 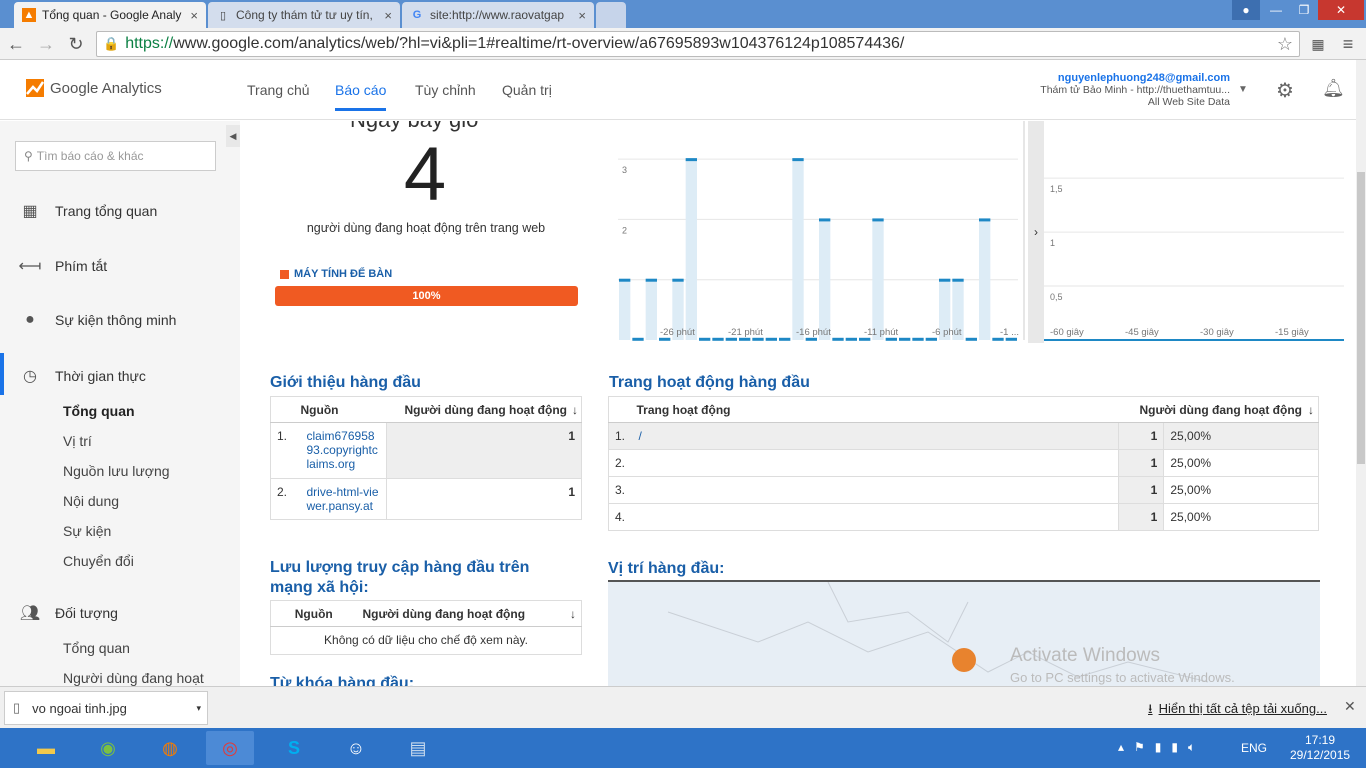 What do you see at coordinates (96, 648) in the screenshot?
I see `sidebar-sub-audience-overview: Tổng quan` at bounding box center [96, 648].